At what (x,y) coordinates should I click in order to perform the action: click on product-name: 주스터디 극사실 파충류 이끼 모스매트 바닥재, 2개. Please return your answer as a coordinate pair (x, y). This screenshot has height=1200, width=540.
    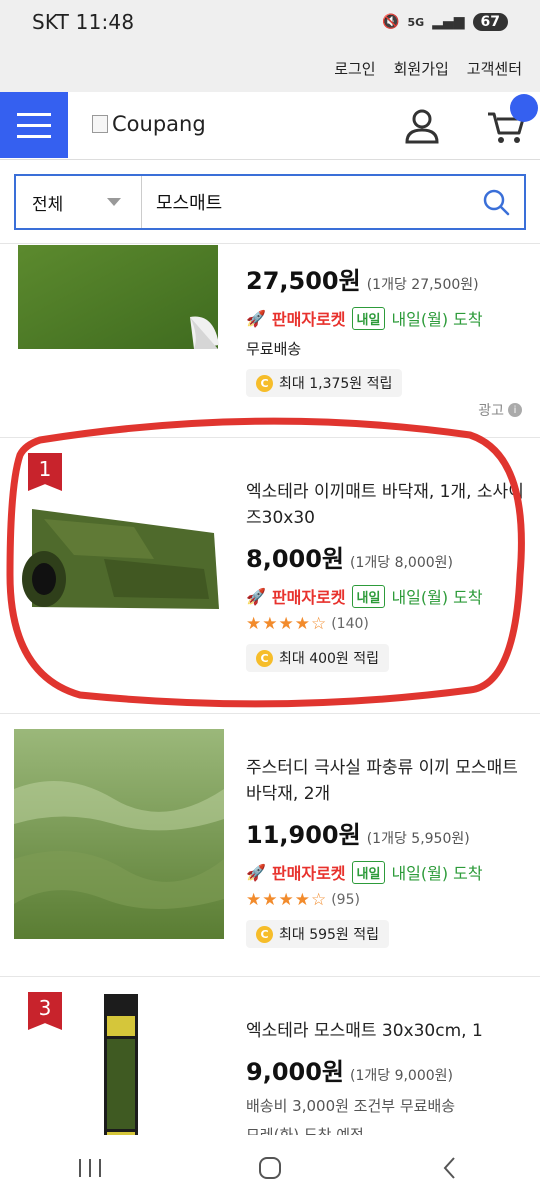
    Looking at the image, I should click on (386, 781).